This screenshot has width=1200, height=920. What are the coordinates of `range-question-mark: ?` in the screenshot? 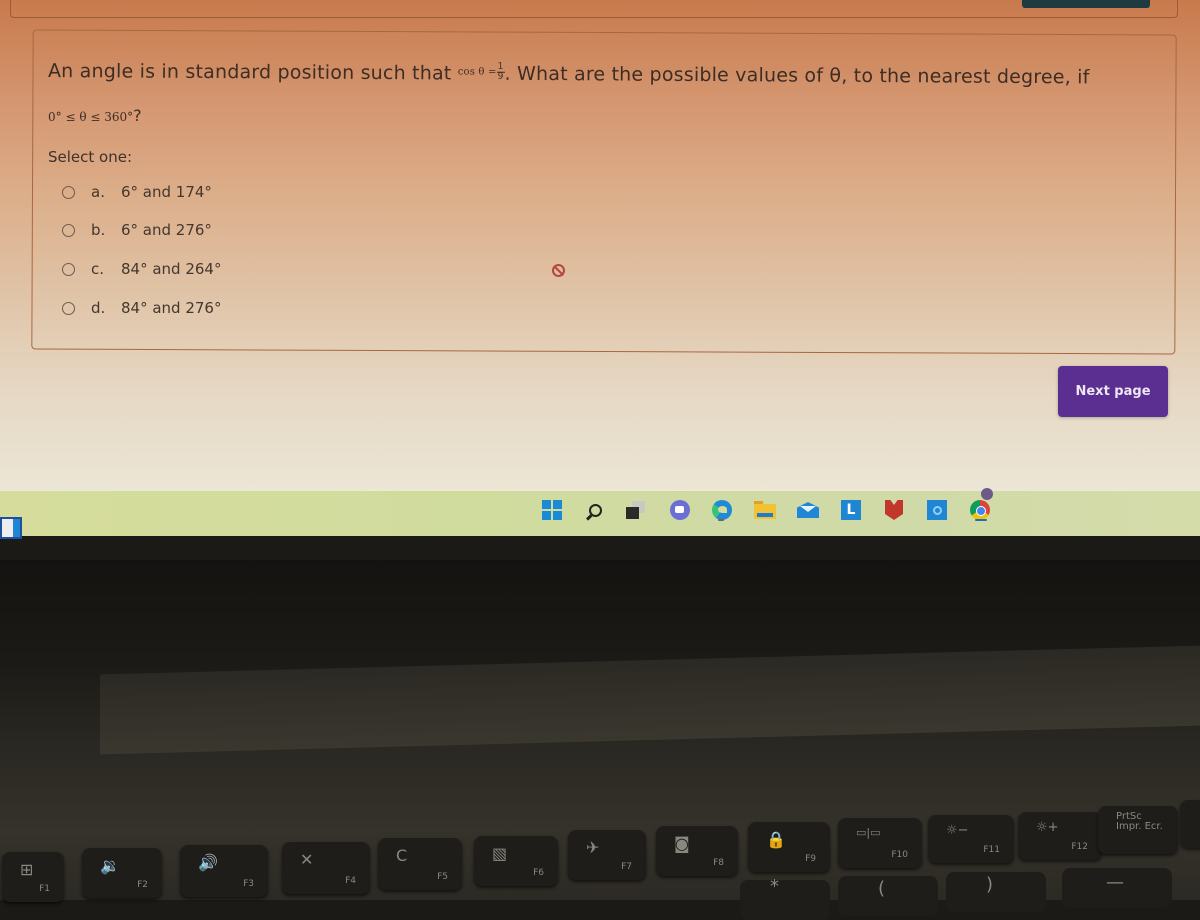 It's located at (137, 115).